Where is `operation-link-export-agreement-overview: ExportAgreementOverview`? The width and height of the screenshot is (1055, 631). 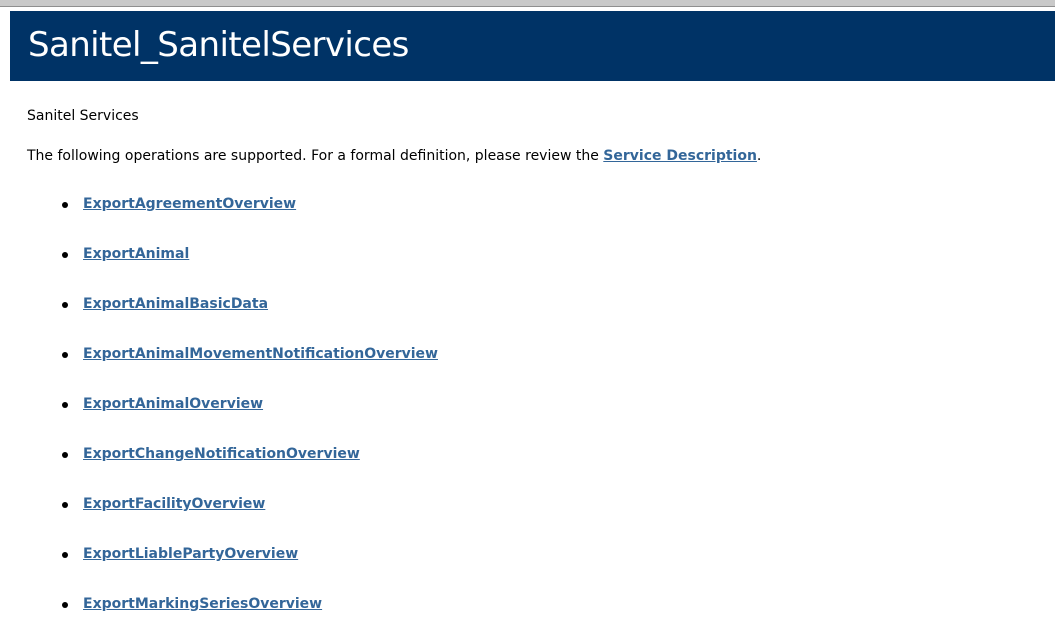 operation-link-export-agreement-overview: ExportAgreementOverview is located at coordinates (189, 204).